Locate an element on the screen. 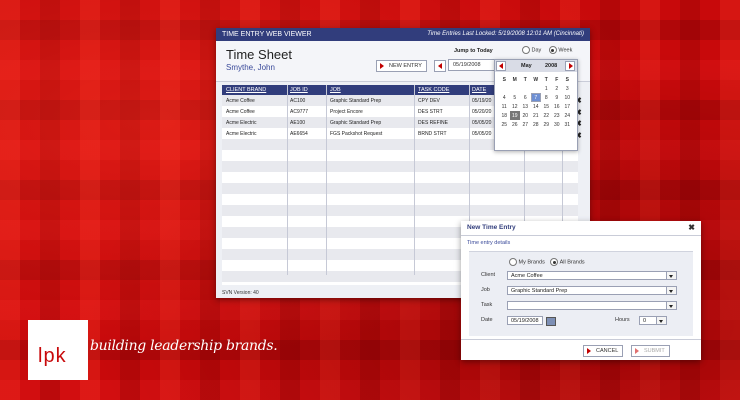 This screenshot has height=400, width=740. calendar-day: 12 is located at coordinates (515, 106).